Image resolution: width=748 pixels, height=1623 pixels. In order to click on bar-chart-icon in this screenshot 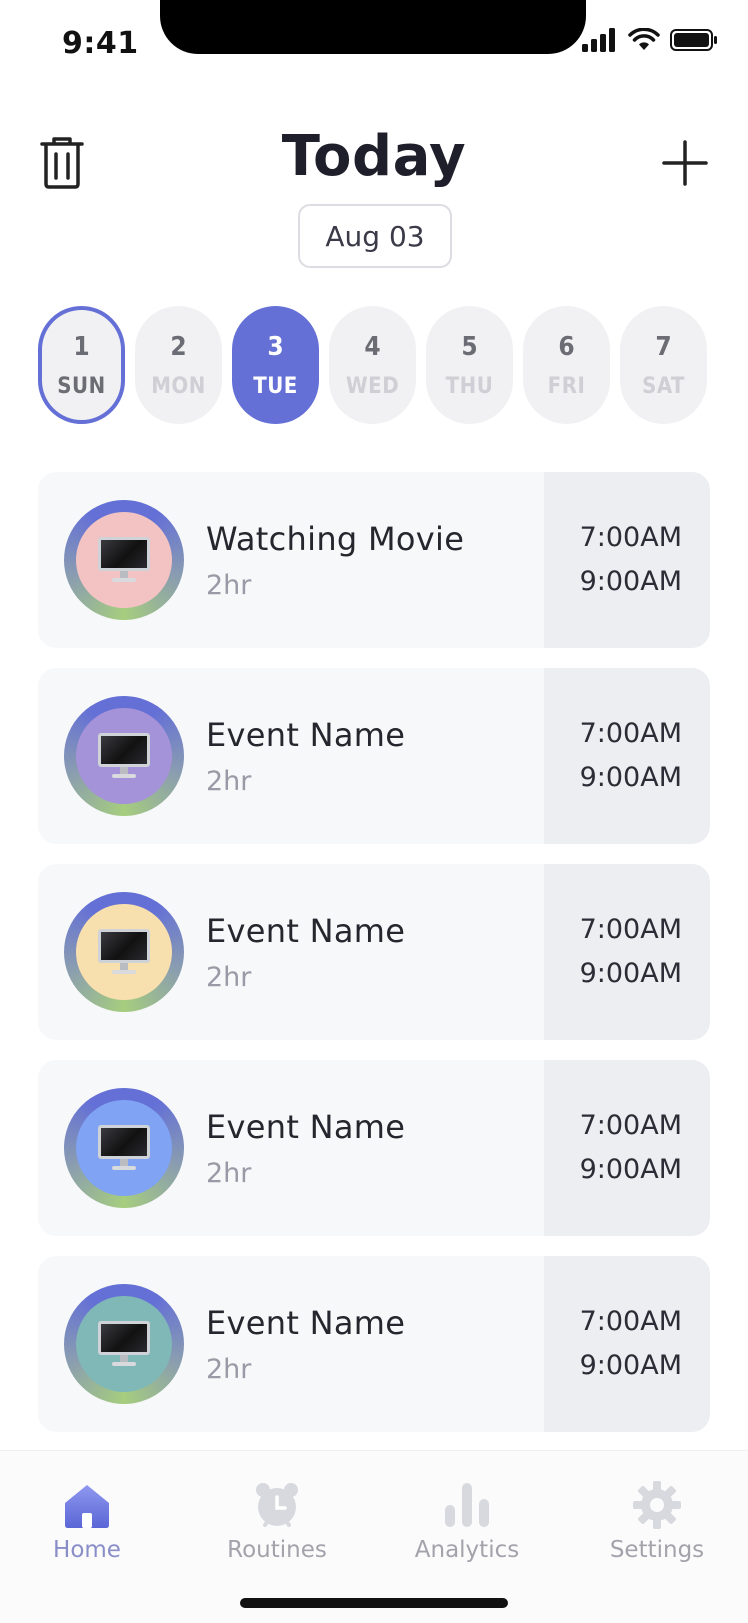, I will do `click(467, 1505)`.